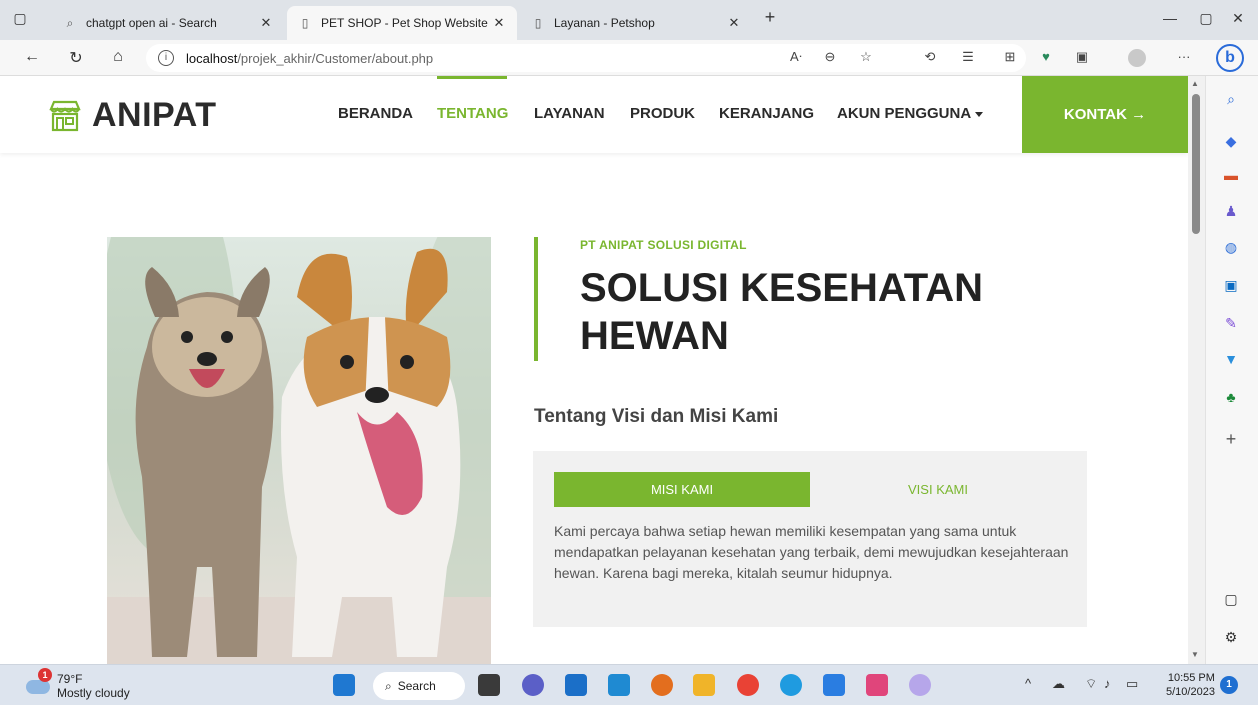 Image resolution: width=1258 pixels, height=705 pixels. I want to click on caret-down-icon, so click(979, 114).